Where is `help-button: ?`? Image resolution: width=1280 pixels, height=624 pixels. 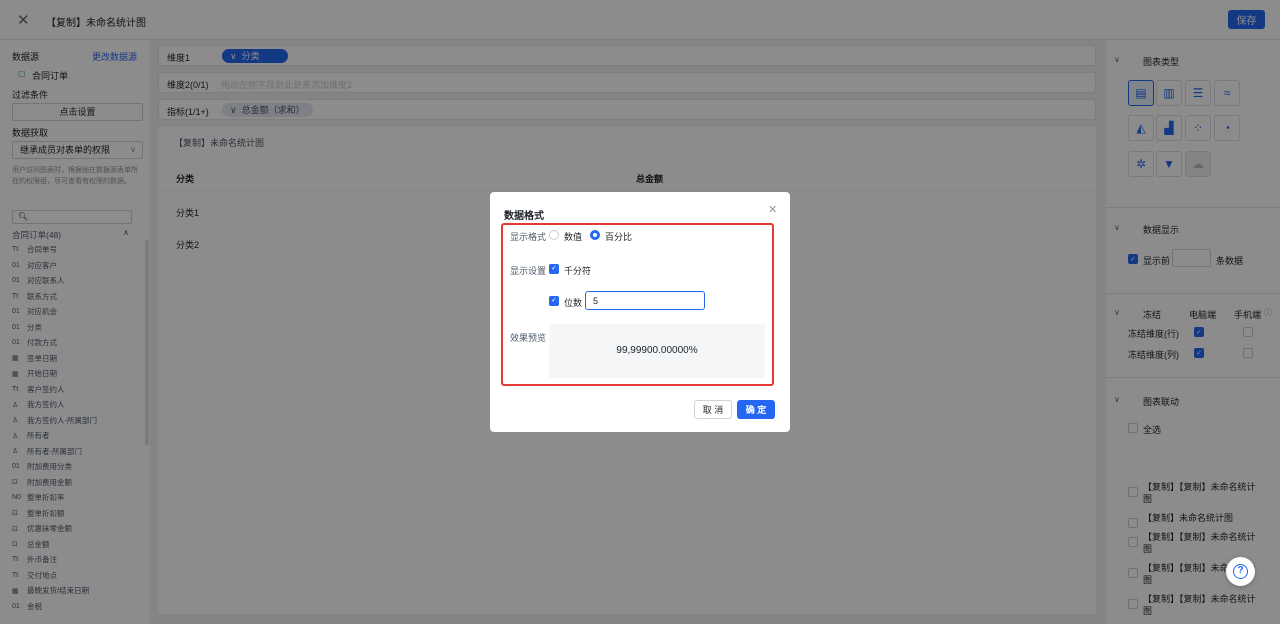 help-button: ? is located at coordinates (1240, 571).